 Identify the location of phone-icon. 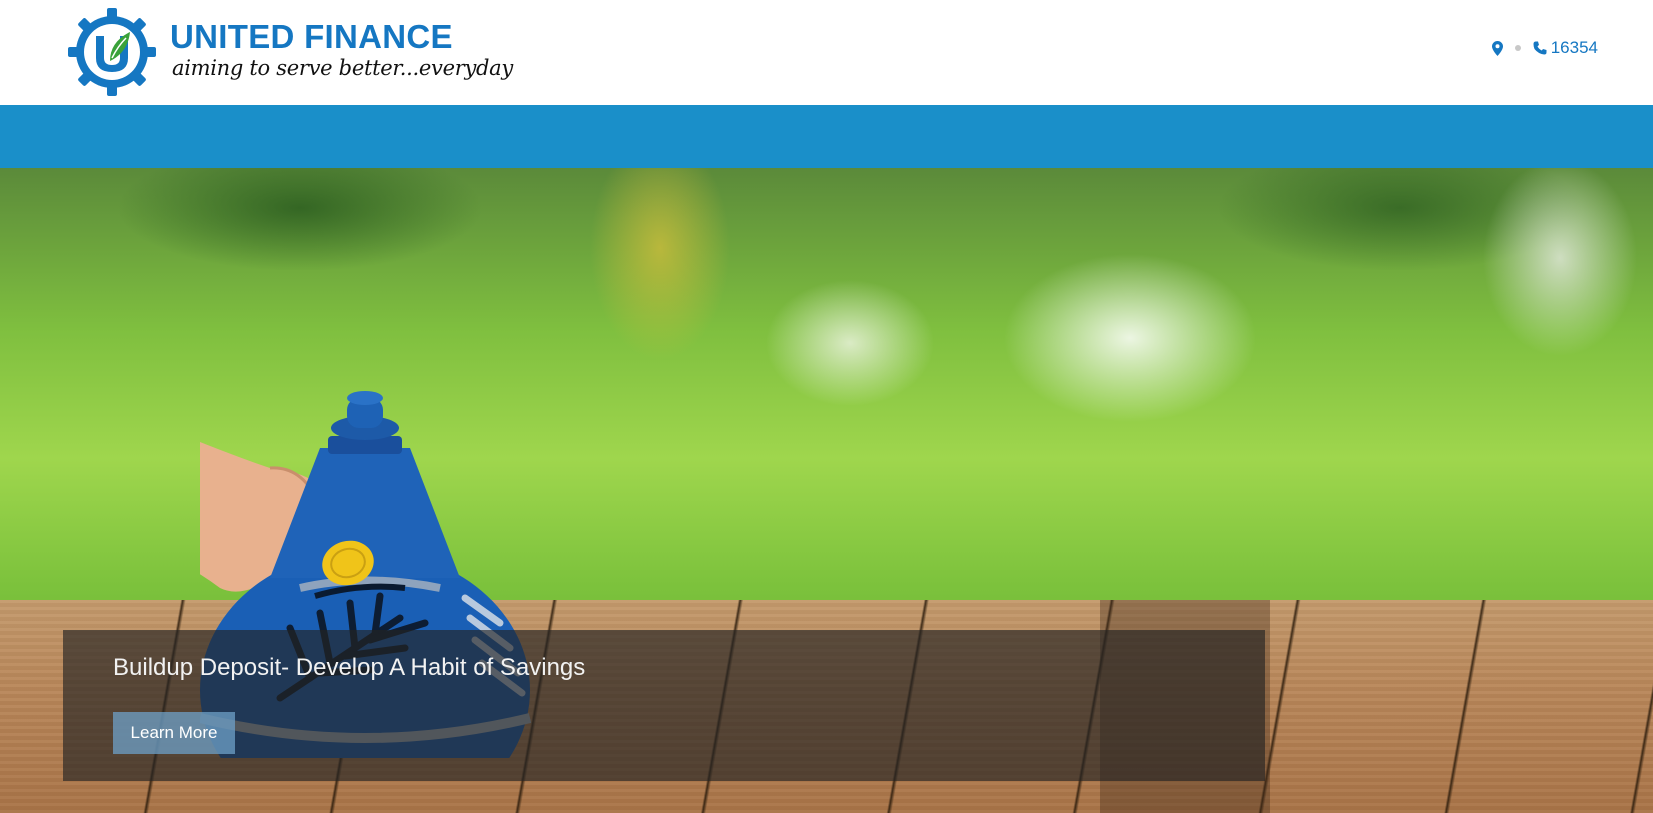
(1540, 48).